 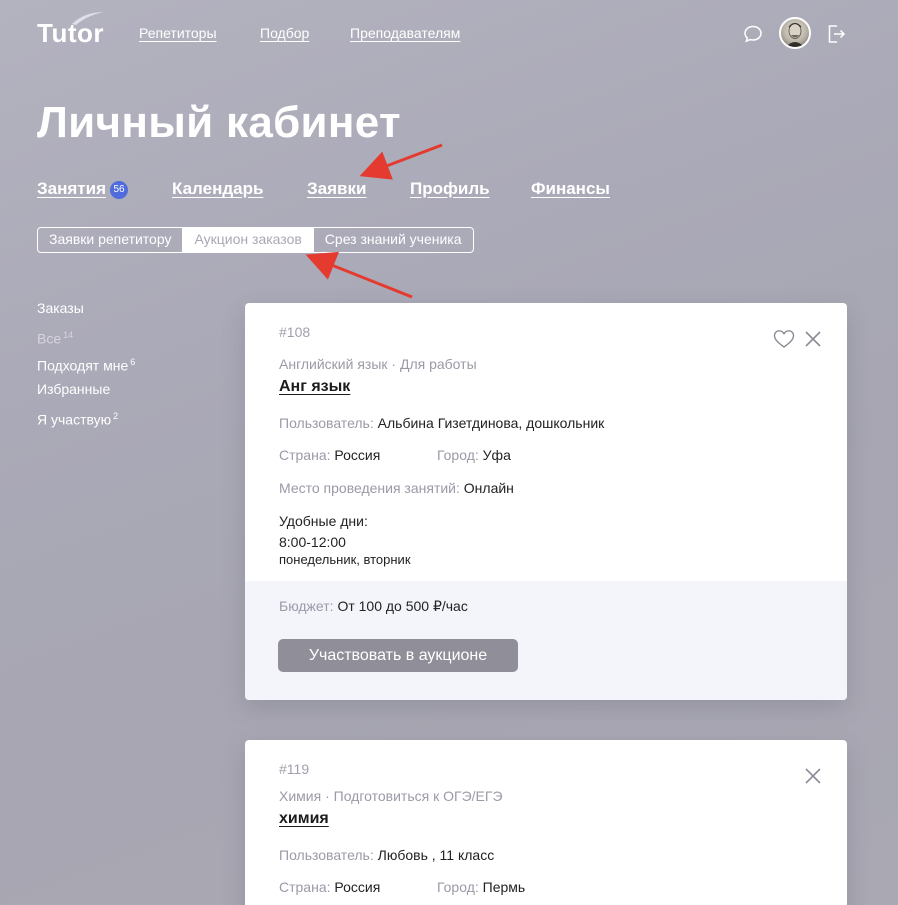 What do you see at coordinates (504, 887) in the screenshot?
I see `city-value: Пермь` at bounding box center [504, 887].